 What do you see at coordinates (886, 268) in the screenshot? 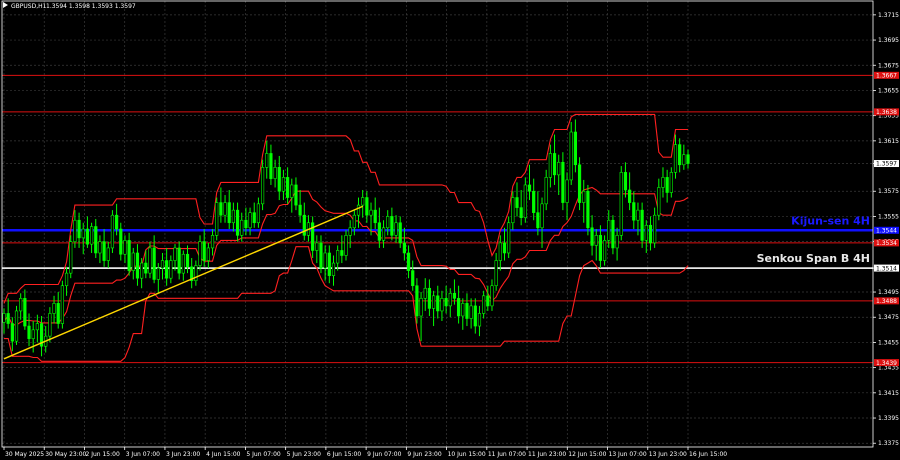
I see `level-price-tag-label: 1.3514` at bounding box center [886, 268].